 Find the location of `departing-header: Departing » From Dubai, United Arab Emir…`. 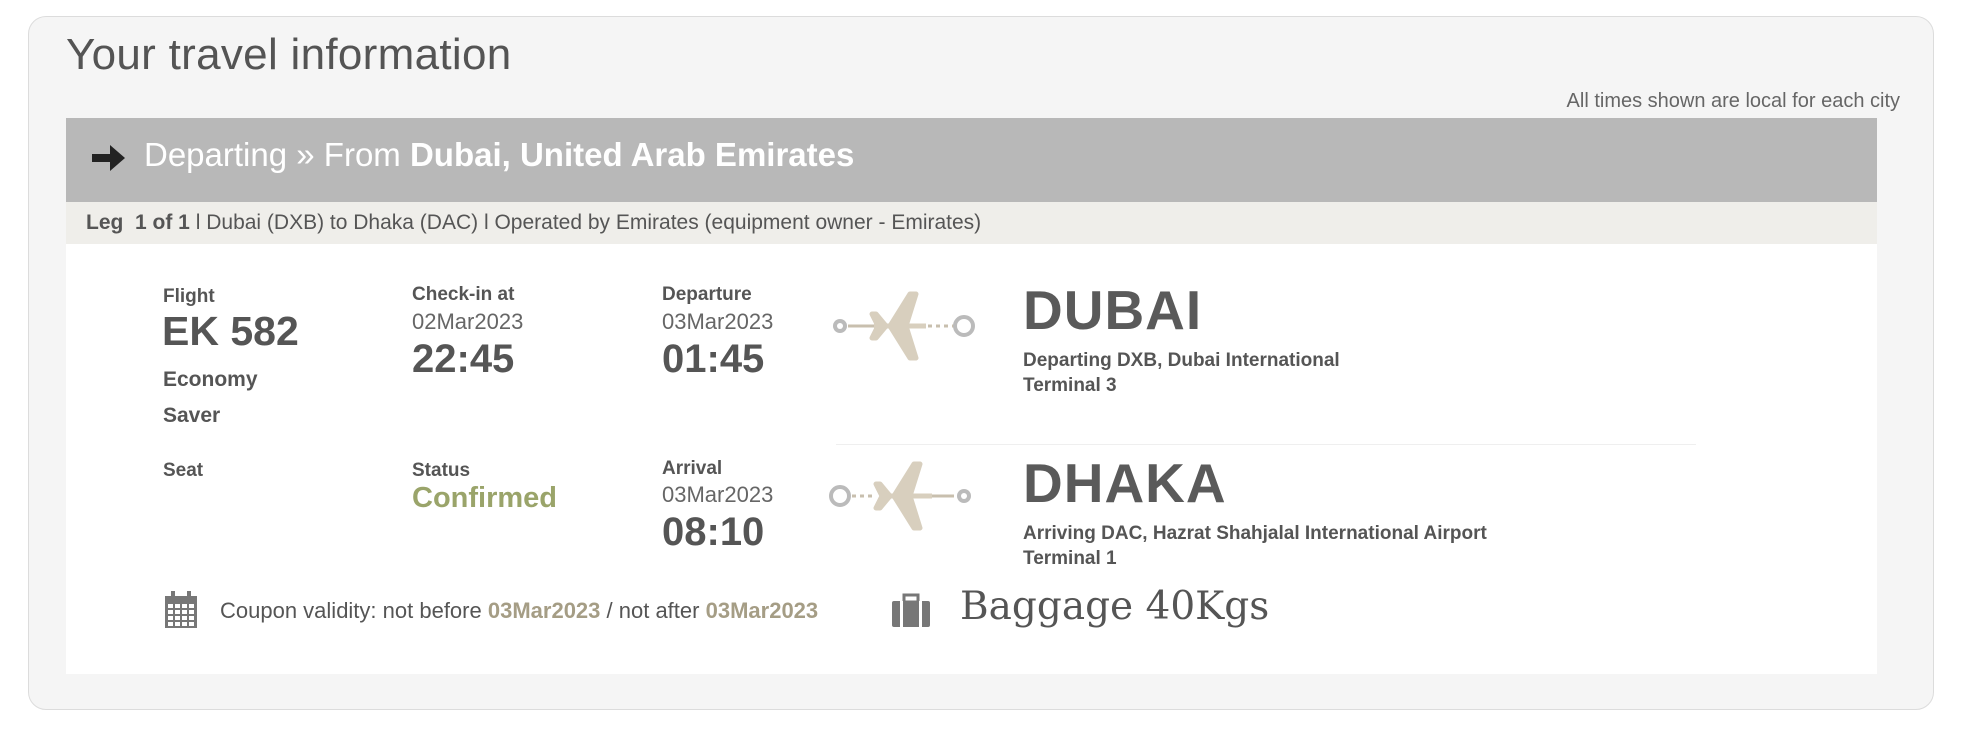

departing-header: Departing » From Dubai, United Arab Emir… is located at coordinates (971, 160).